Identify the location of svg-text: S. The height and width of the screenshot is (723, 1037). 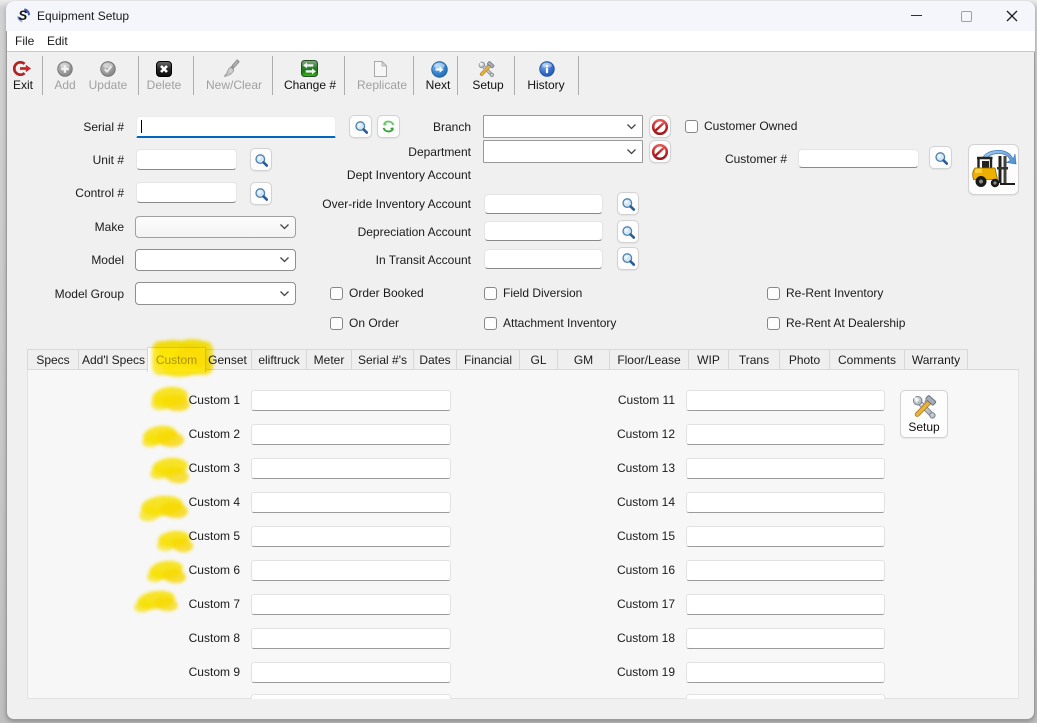
(22, 15).